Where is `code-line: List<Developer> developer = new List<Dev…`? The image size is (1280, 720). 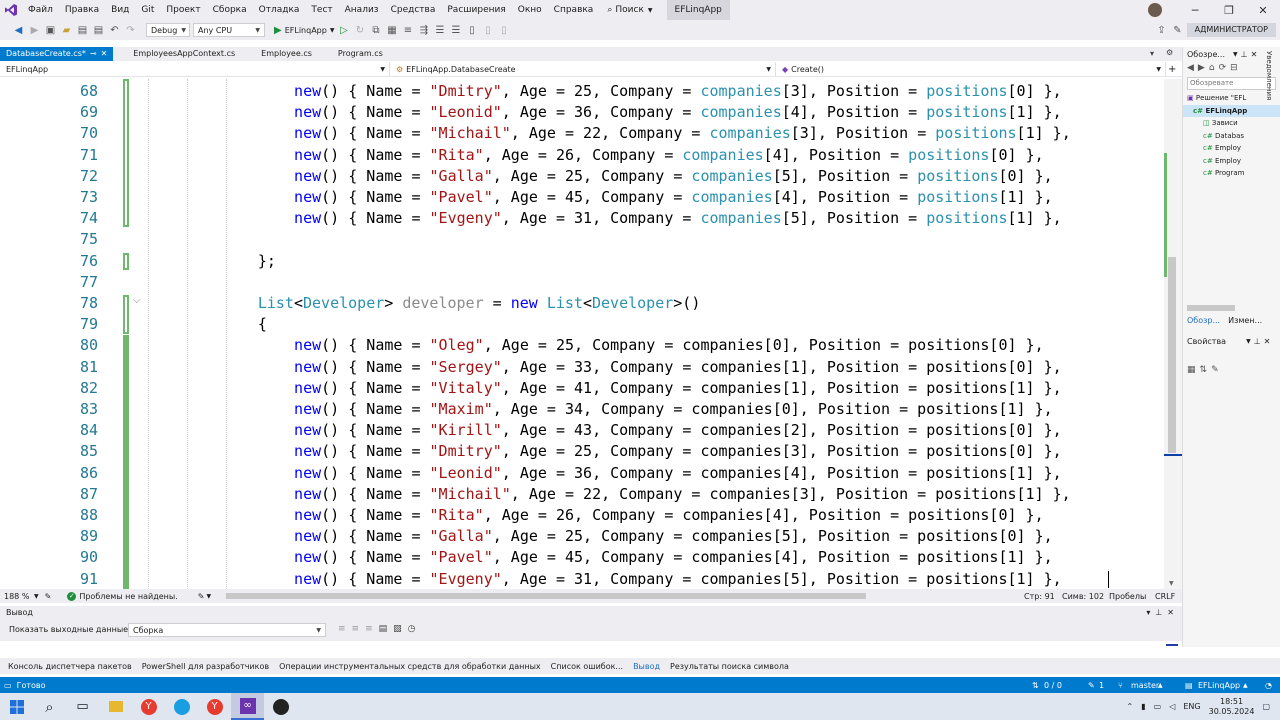
code-line: List<Developer> developer = new List<Dev… is located at coordinates (479, 303).